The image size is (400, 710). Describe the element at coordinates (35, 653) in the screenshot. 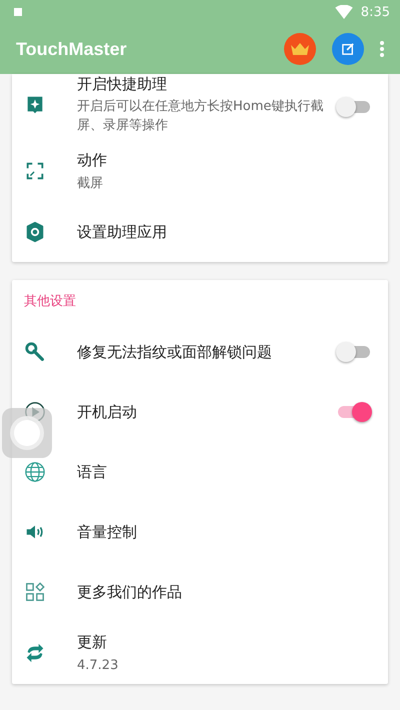

I see `refresh-icon` at that location.